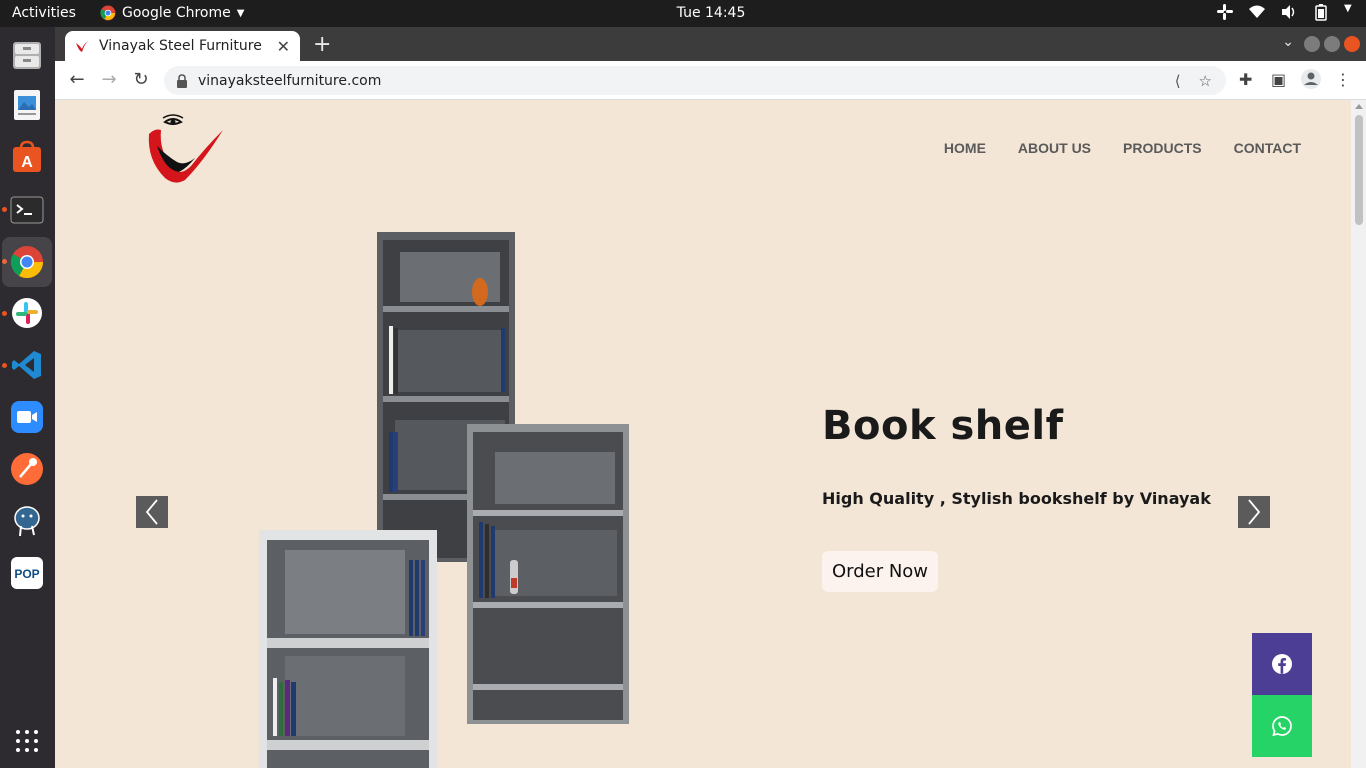  Describe the element at coordinates (77, 79) in the screenshot. I see `back-arrow-icon: ←` at that location.